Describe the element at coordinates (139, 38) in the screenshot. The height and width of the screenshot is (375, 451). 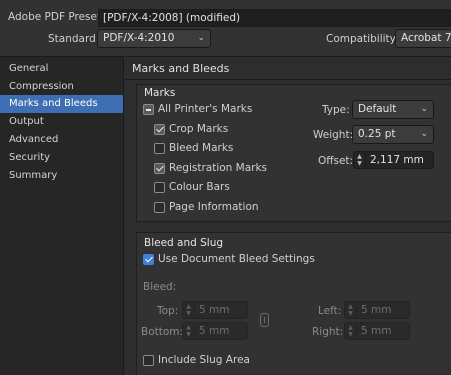
I see `standard-value: PDF/X-4:2010` at that location.